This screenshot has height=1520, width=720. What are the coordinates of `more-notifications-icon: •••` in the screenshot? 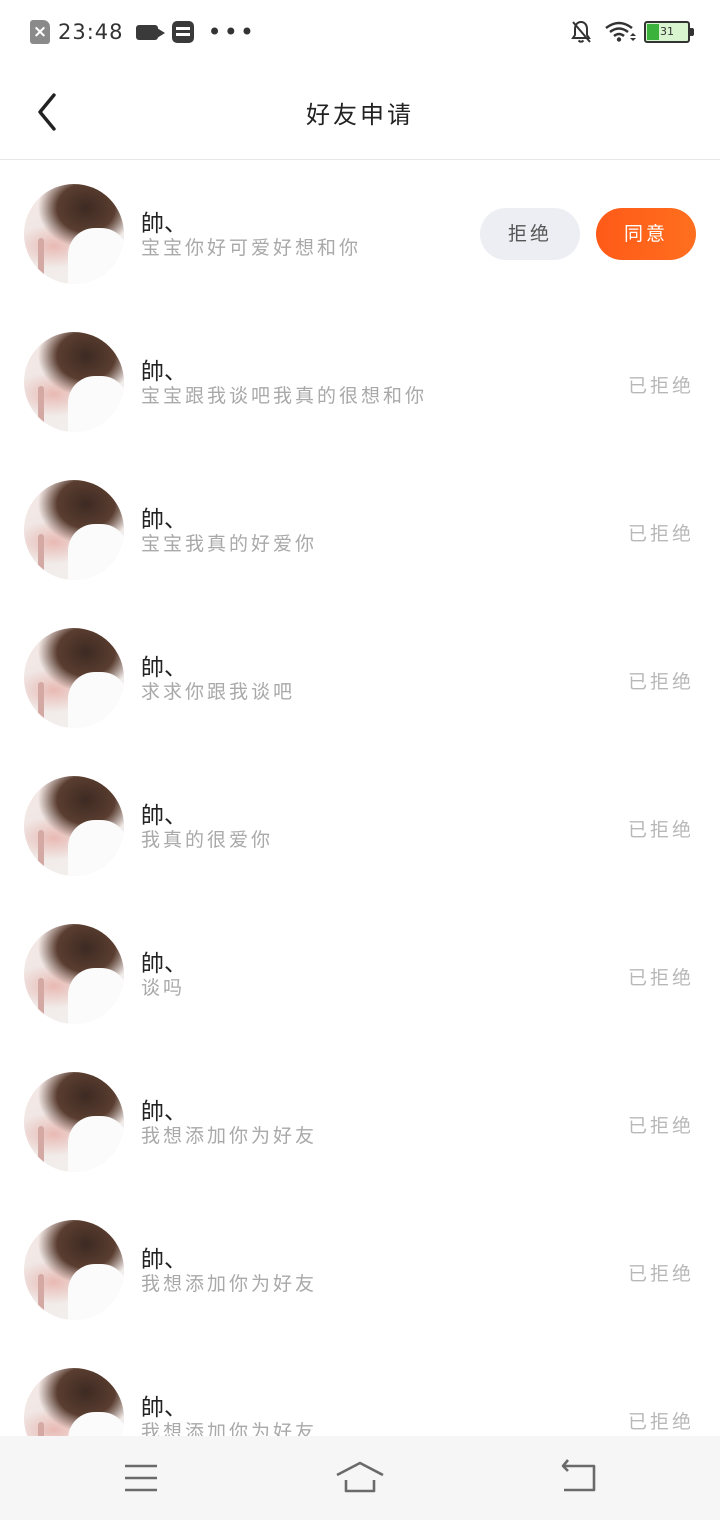 It's located at (231, 32).